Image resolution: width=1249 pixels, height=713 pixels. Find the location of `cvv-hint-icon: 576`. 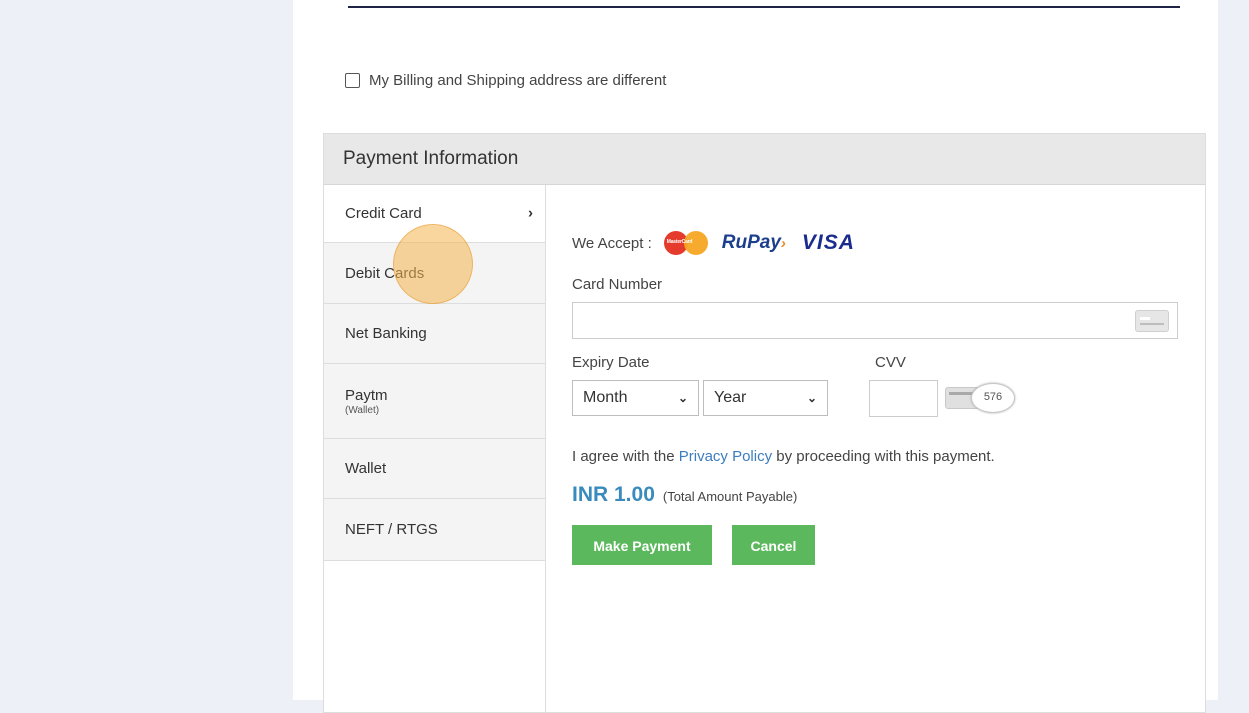

cvv-hint-icon: 576 is located at coordinates (980, 398).